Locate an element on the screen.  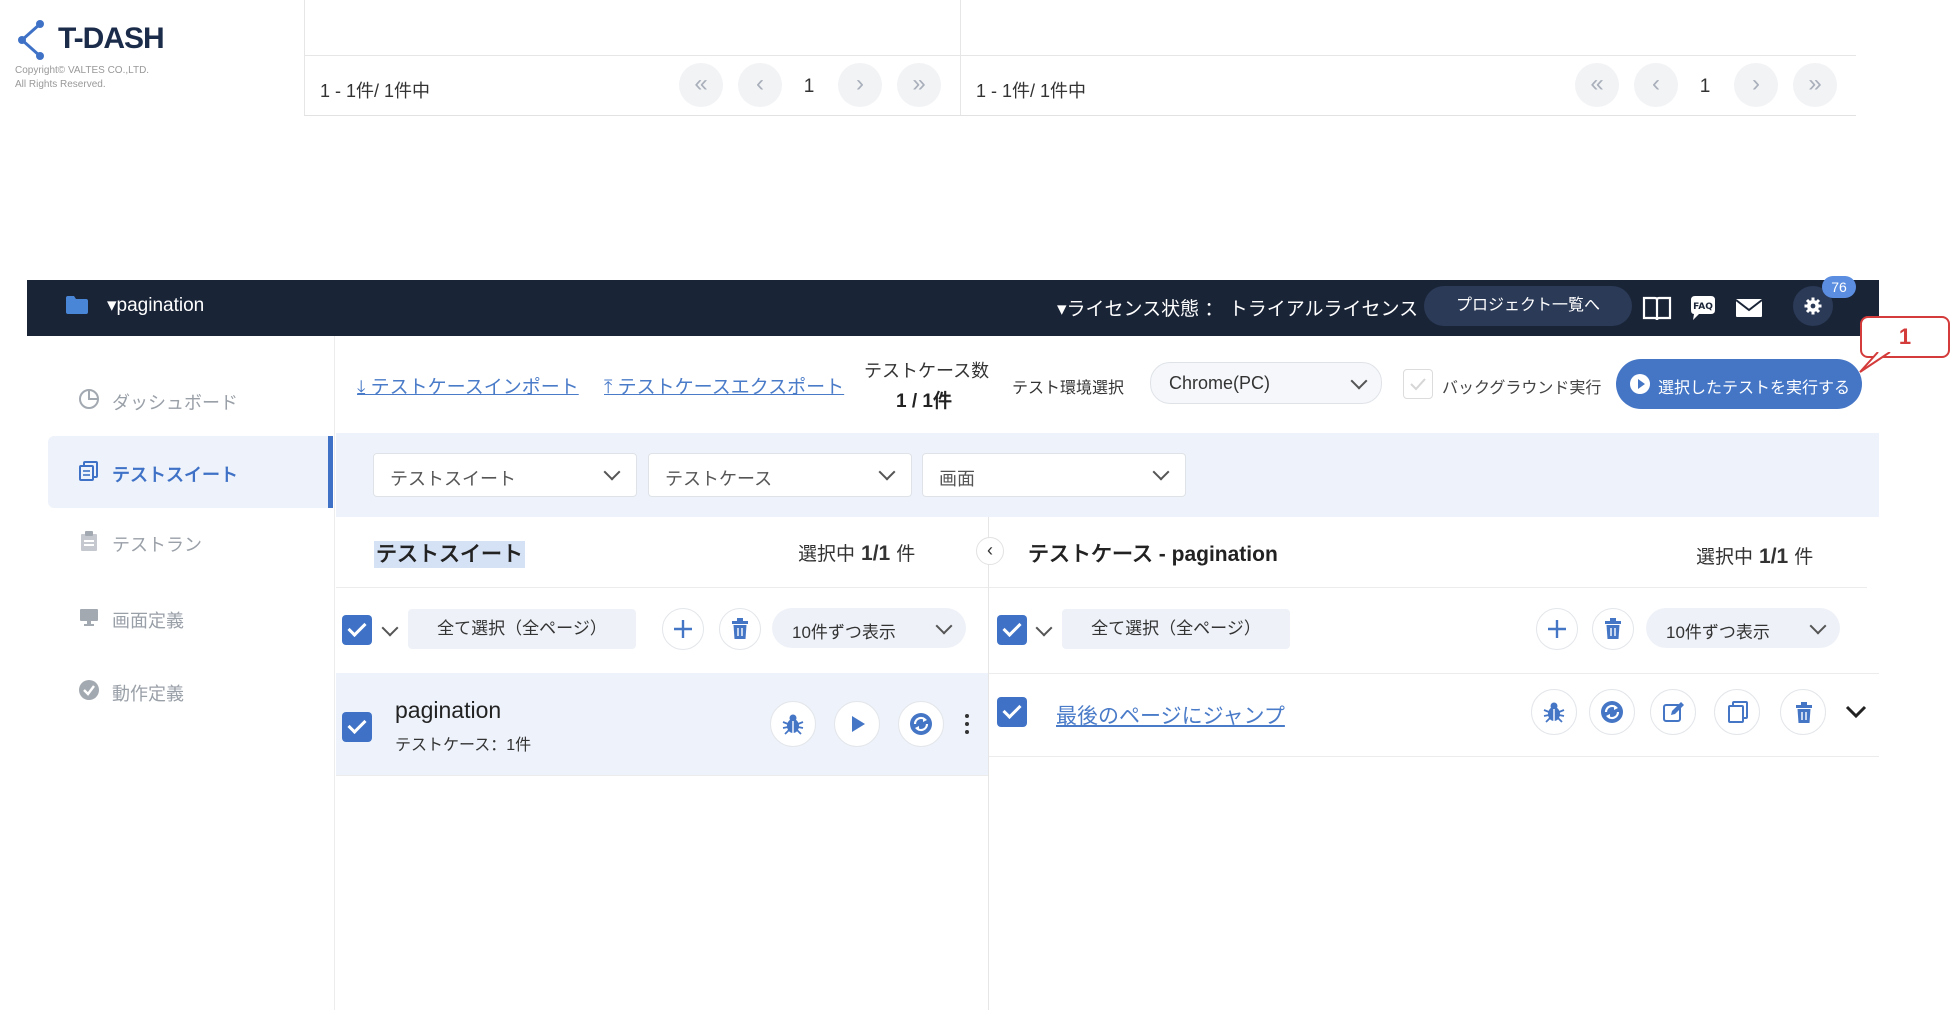
debug-case-button is located at coordinates (1554, 712).